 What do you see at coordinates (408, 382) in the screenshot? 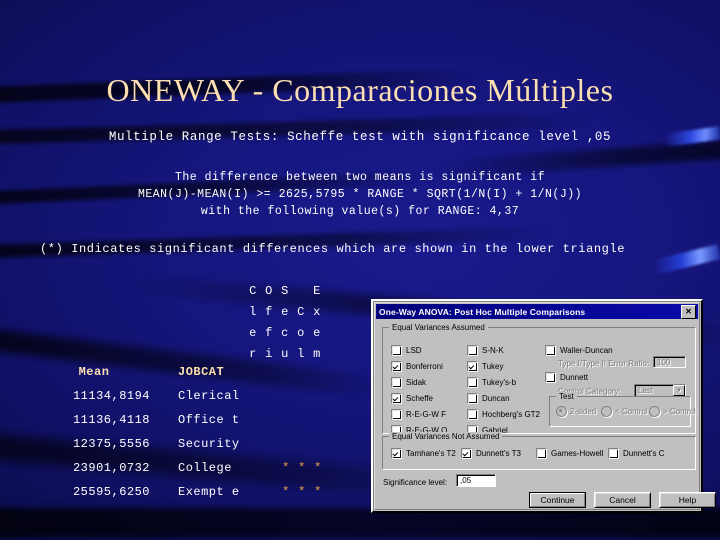
I see `checkbox-sidak: Sidak` at bounding box center [408, 382].